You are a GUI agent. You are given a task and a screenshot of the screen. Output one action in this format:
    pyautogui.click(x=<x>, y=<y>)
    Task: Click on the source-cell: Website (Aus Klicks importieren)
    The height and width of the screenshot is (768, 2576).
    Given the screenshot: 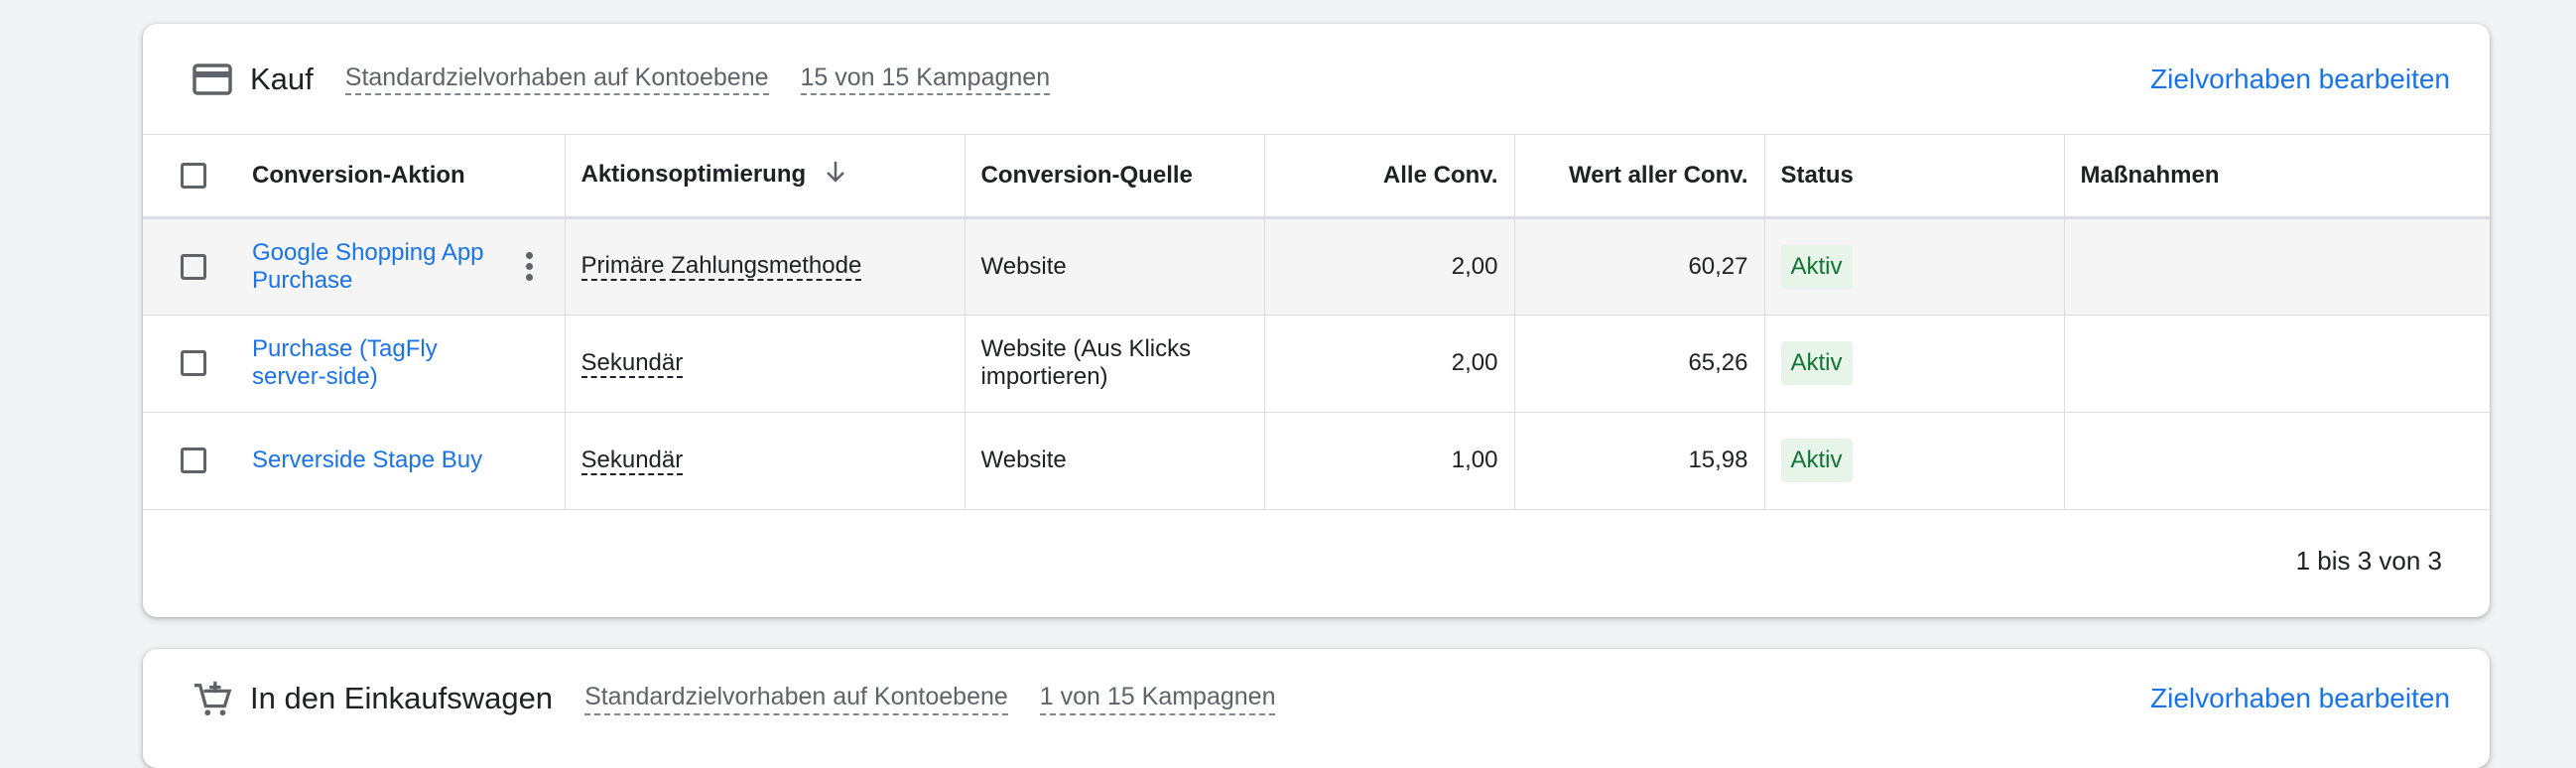 What is the action you would take?
    pyautogui.click(x=1115, y=364)
    